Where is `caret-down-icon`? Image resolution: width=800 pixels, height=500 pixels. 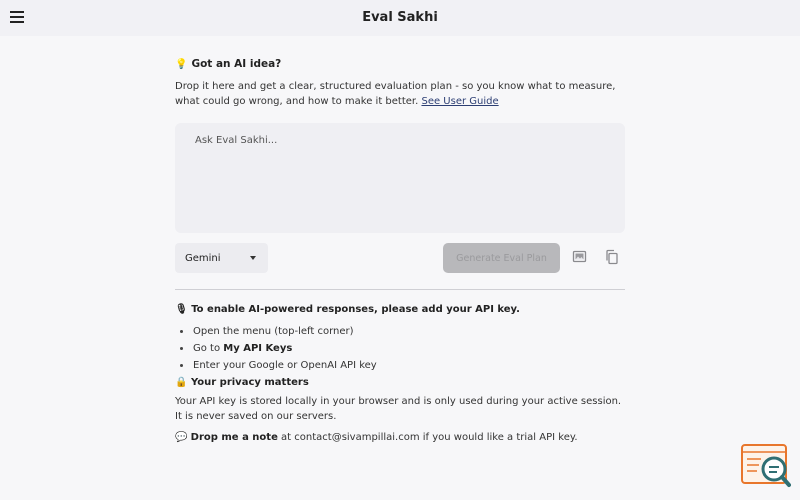
caret-down-icon is located at coordinates (253, 258).